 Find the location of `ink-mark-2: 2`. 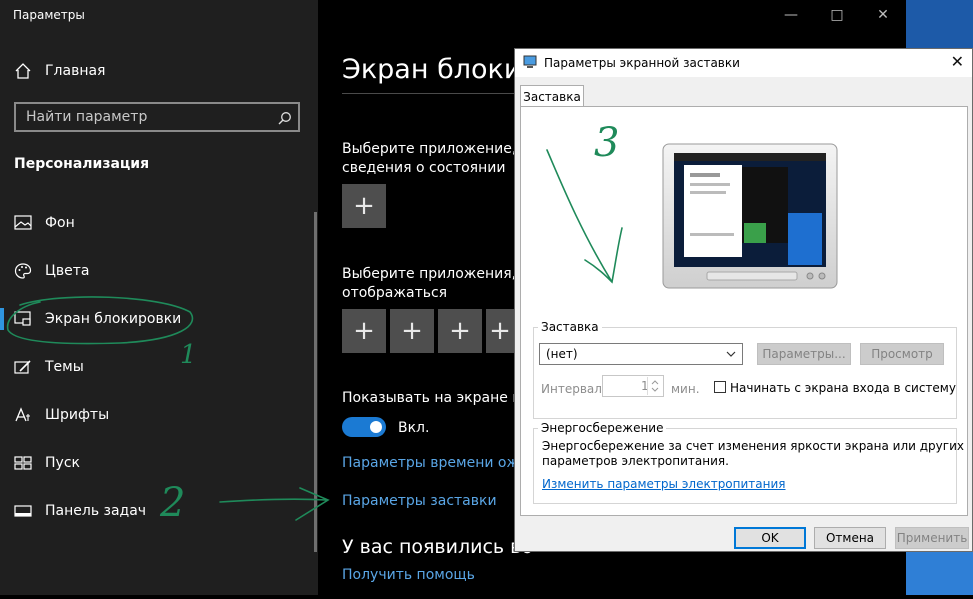

ink-mark-2: 2 is located at coordinates (173, 503).